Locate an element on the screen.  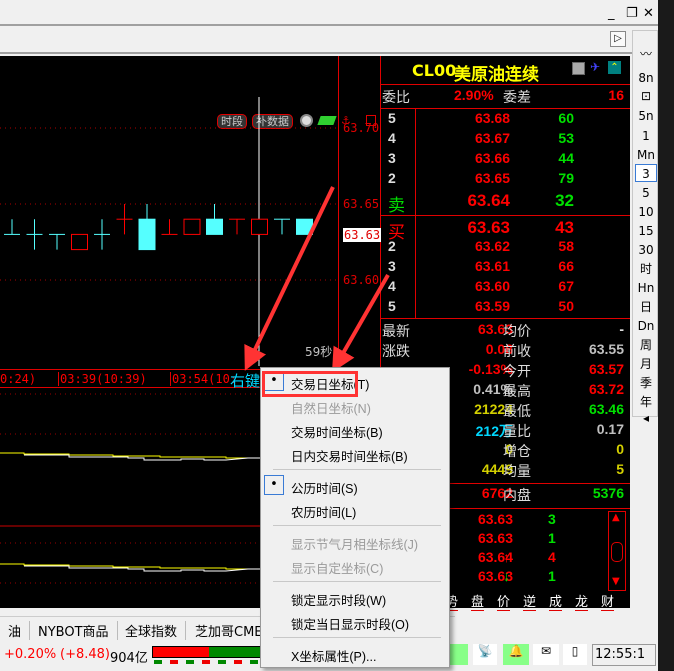
breadth-bar is located at coordinates (207, 652).